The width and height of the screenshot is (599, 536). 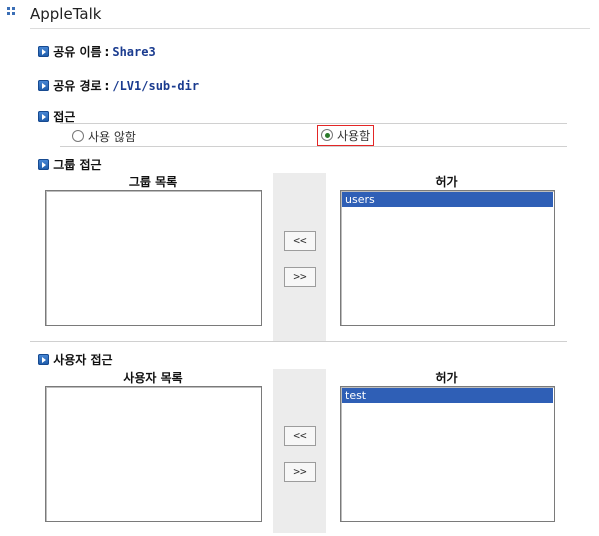 I want to click on share-name-value: Share3, so click(x=134, y=52).